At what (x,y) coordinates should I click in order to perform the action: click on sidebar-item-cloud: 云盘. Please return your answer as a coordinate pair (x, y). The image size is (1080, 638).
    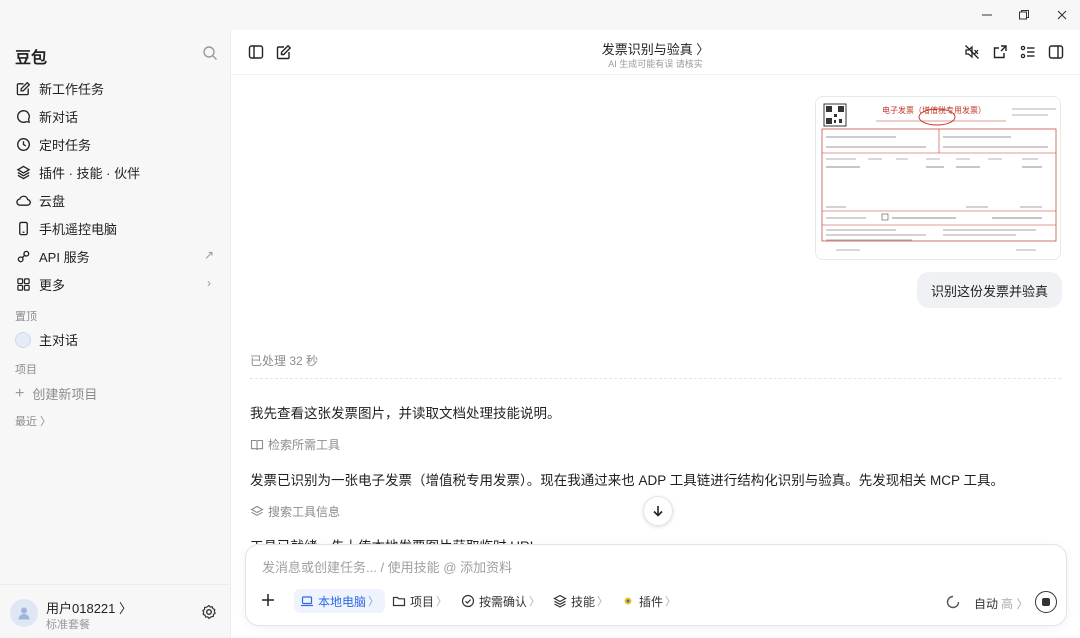
    Looking at the image, I should click on (115, 200).